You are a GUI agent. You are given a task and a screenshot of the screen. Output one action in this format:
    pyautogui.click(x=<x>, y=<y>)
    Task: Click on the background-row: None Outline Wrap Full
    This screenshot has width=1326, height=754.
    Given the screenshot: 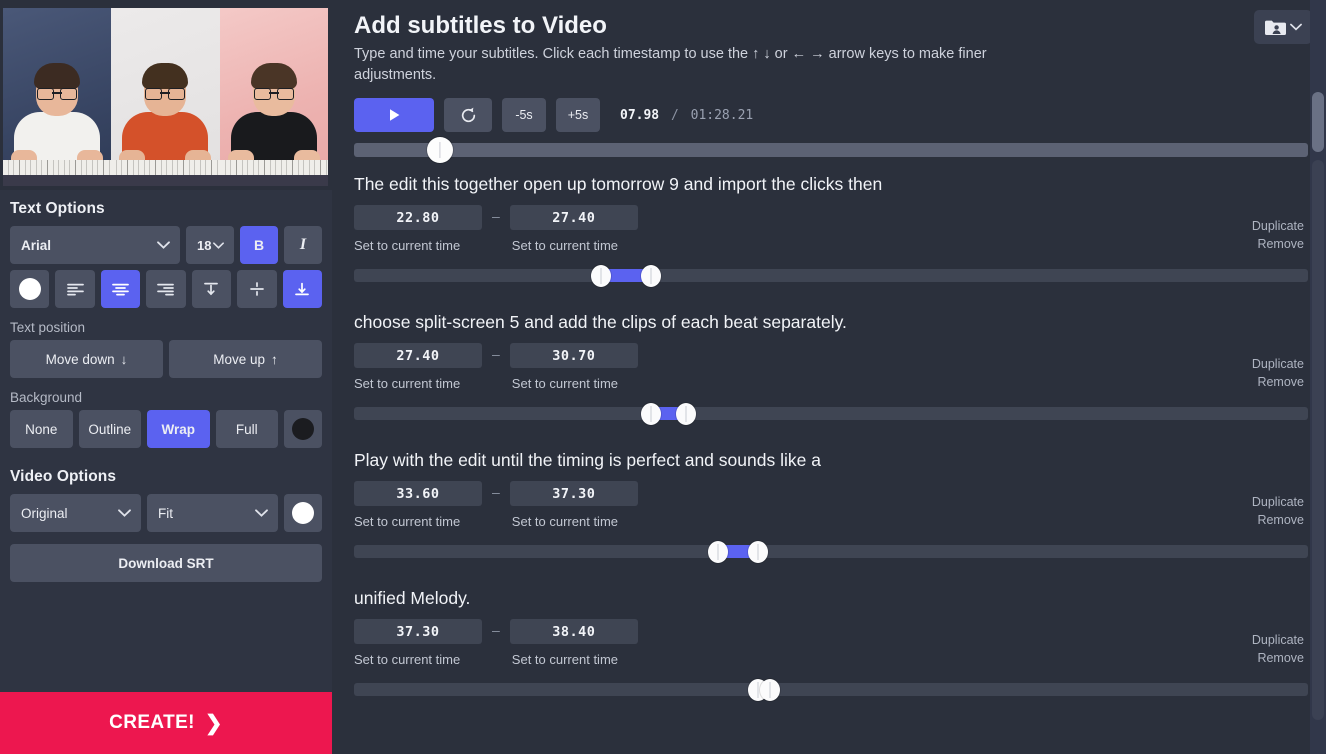 What is the action you would take?
    pyautogui.click(x=166, y=429)
    